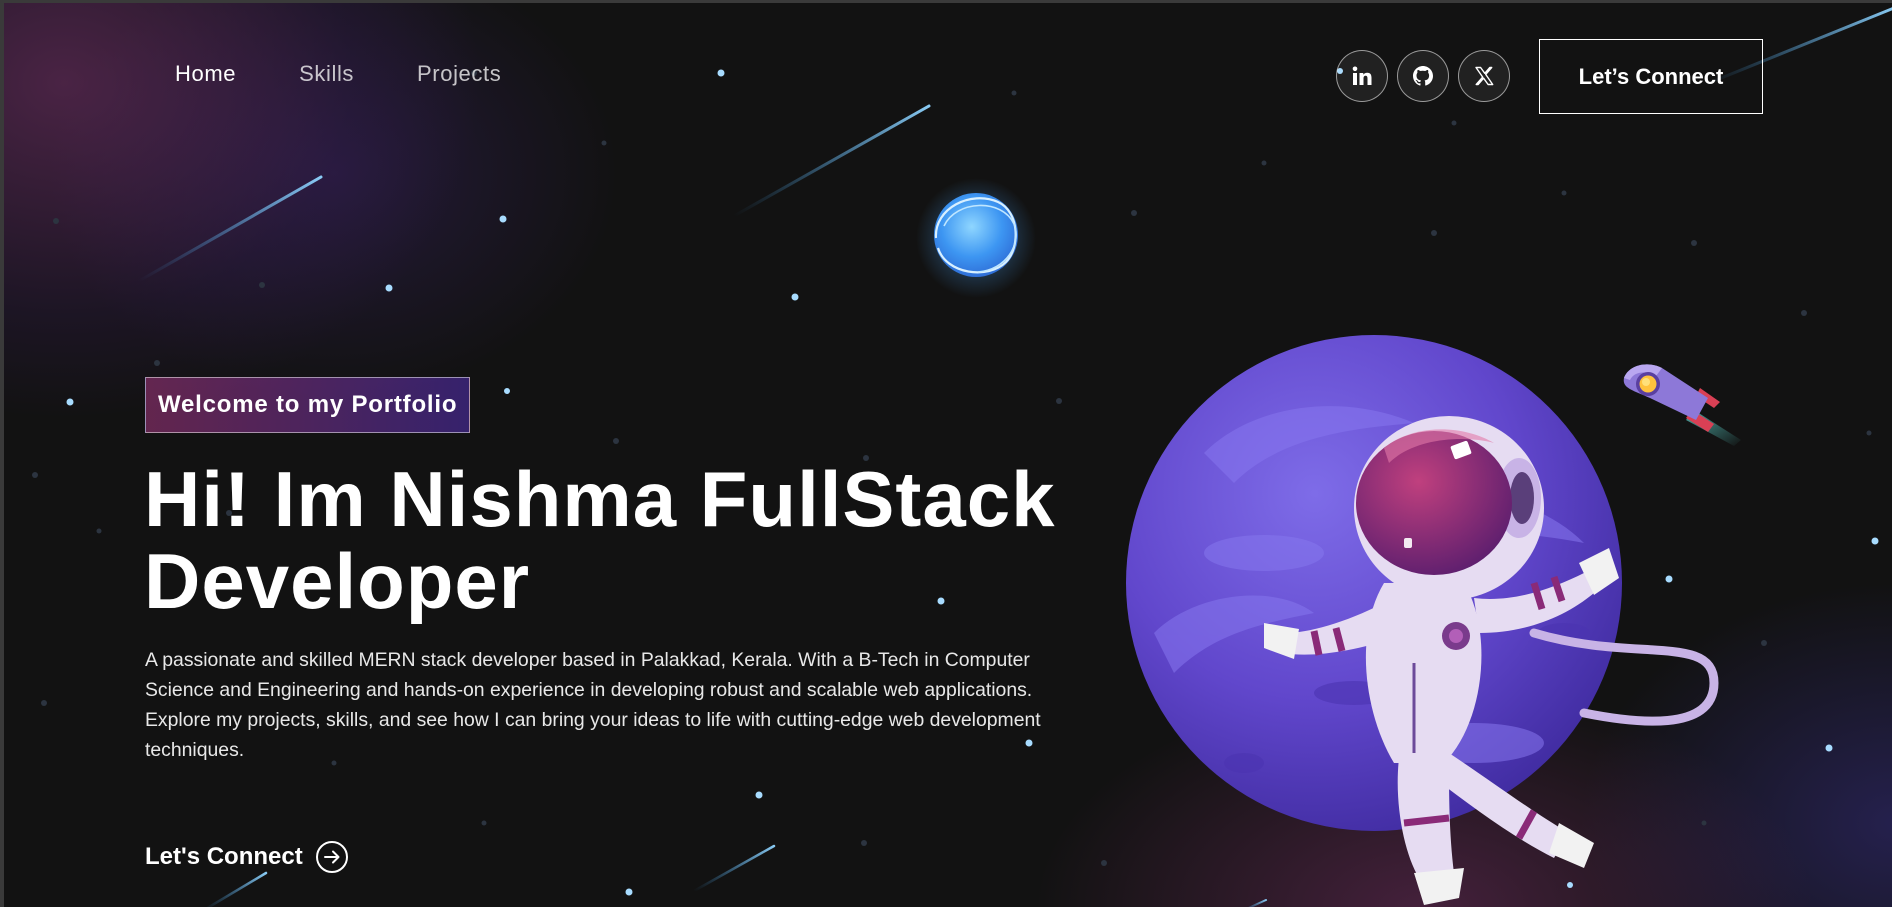  What do you see at coordinates (600, 499) in the screenshot?
I see `headline-line-1: Hi! Im Nishma FullStack` at bounding box center [600, 499].